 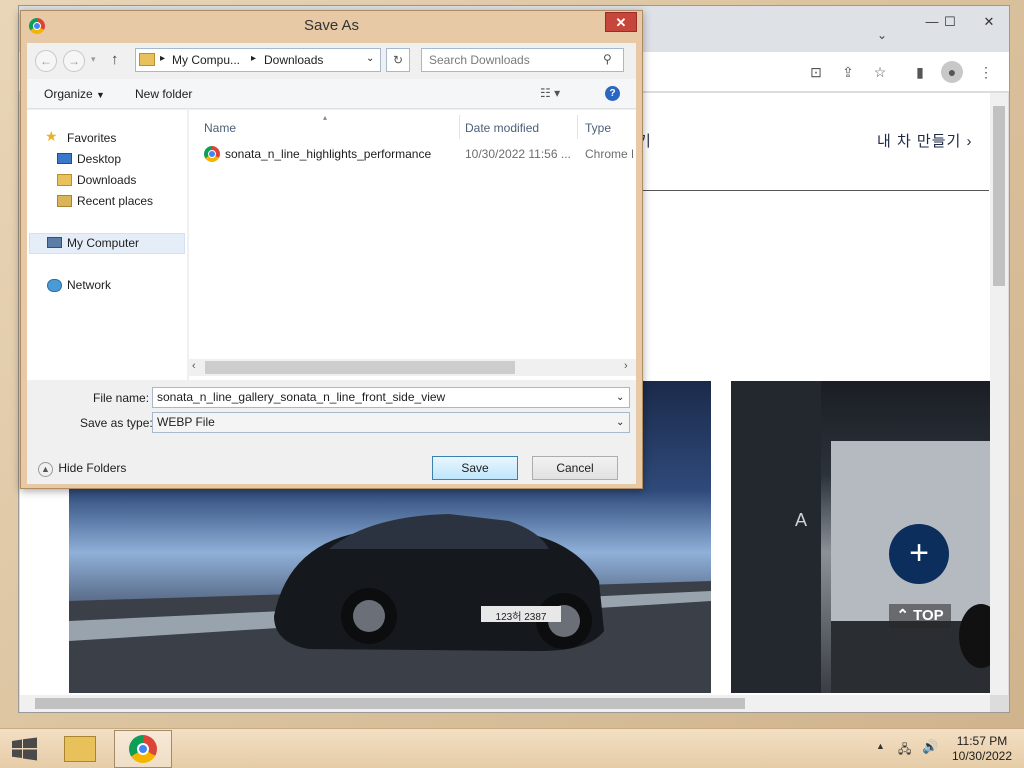 I want to click on arrow-right-icon: →, so click(x=74, y=61).